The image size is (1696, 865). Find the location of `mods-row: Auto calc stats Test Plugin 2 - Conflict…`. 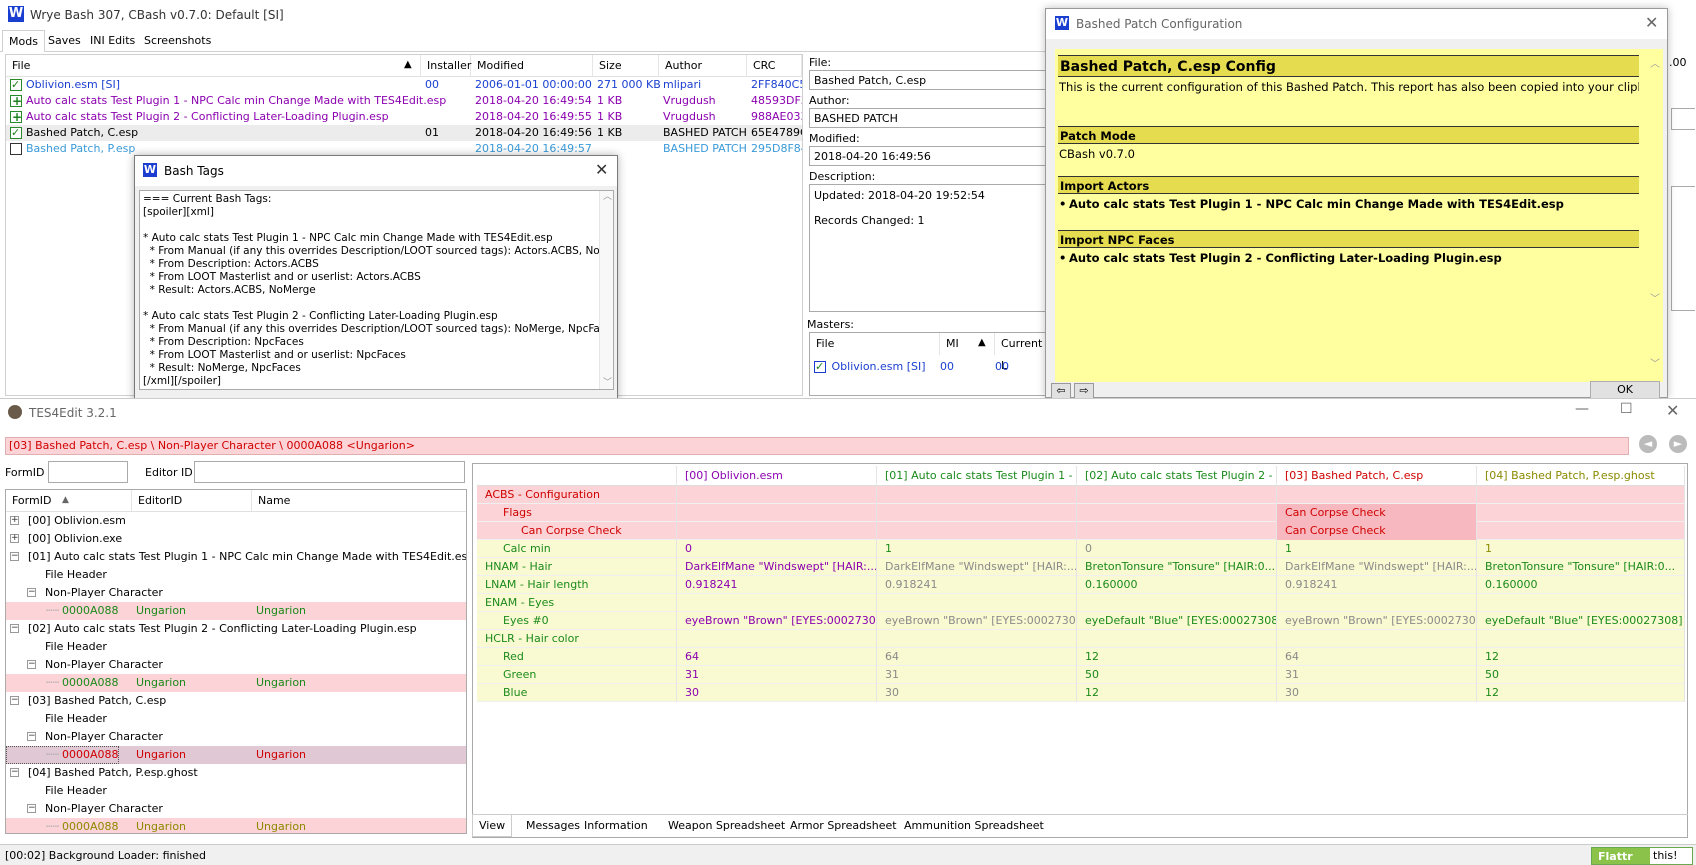

mods-row: Auto calc stats Test Plugin 2 - Conflict… is located at coordinates (404, 117).